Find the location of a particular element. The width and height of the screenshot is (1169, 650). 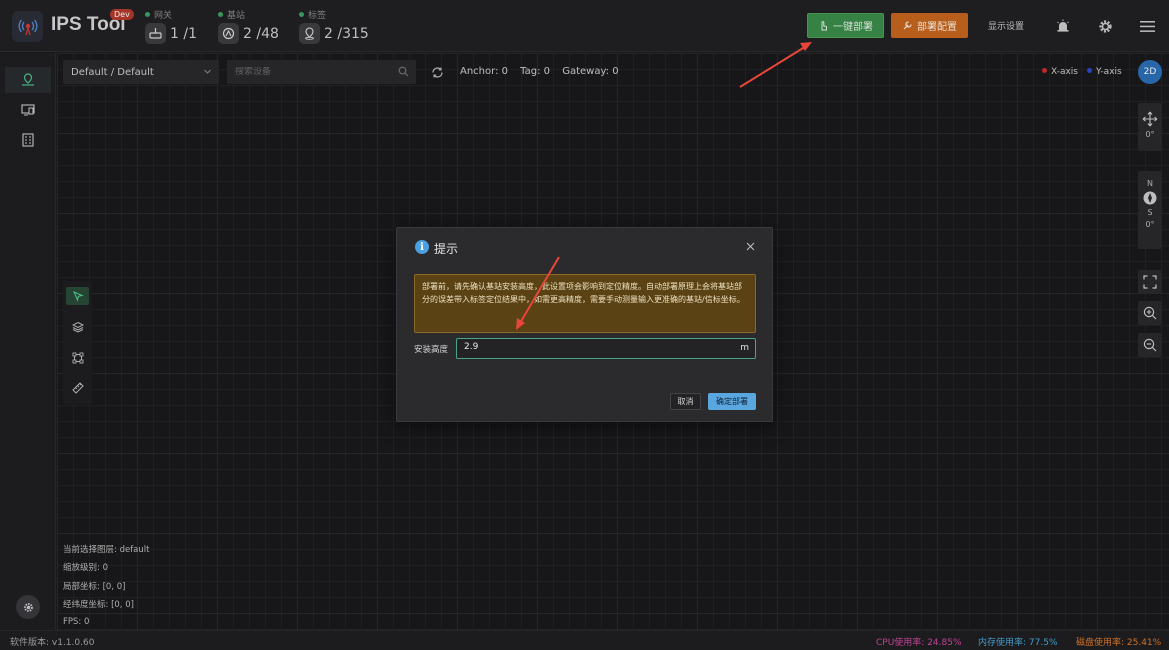

confirm-deploy-button: 确定部署 is located at coordinates (732, 401).